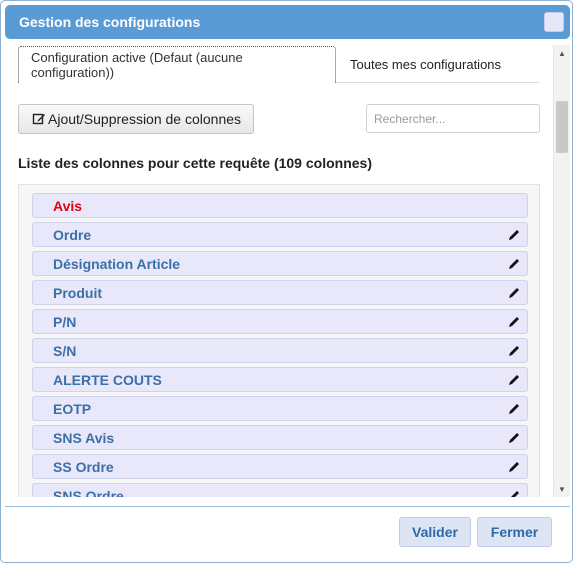  Describe the element at coordinates (287, 22) in the screenshot. I see `dialog-titlebar: Gestion des configurations` at that location.